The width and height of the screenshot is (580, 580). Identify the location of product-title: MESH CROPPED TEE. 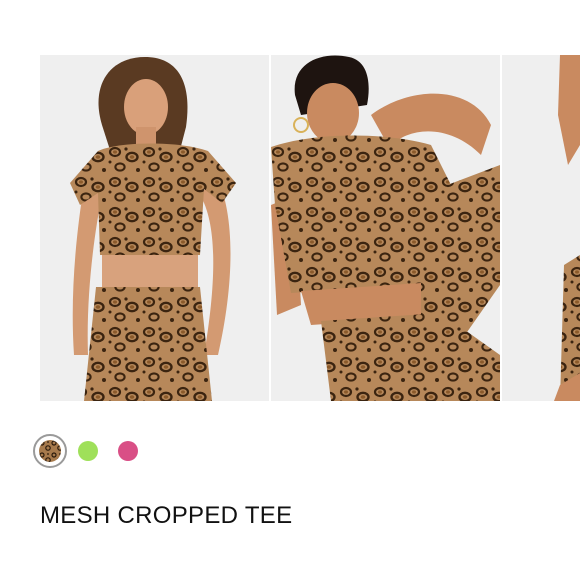
(166, 515).